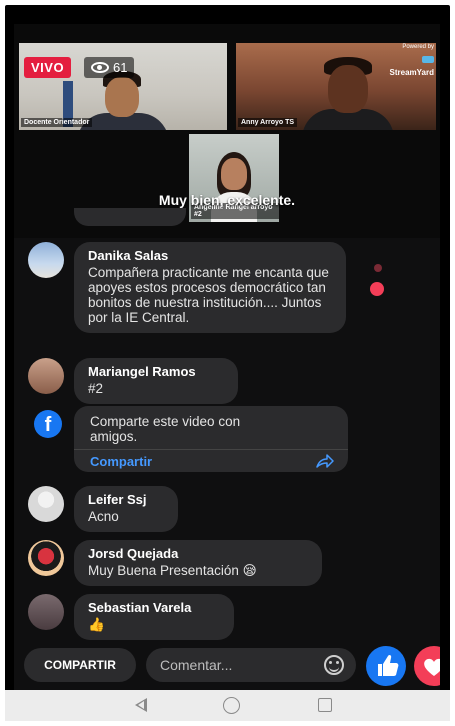 This screenshot has height=726, width=455. What do you see at coordinates (126, 509) in the screenshot?
I see `comment-bubble: Leifer Ssj Acno` at bounding box center [126, 509].